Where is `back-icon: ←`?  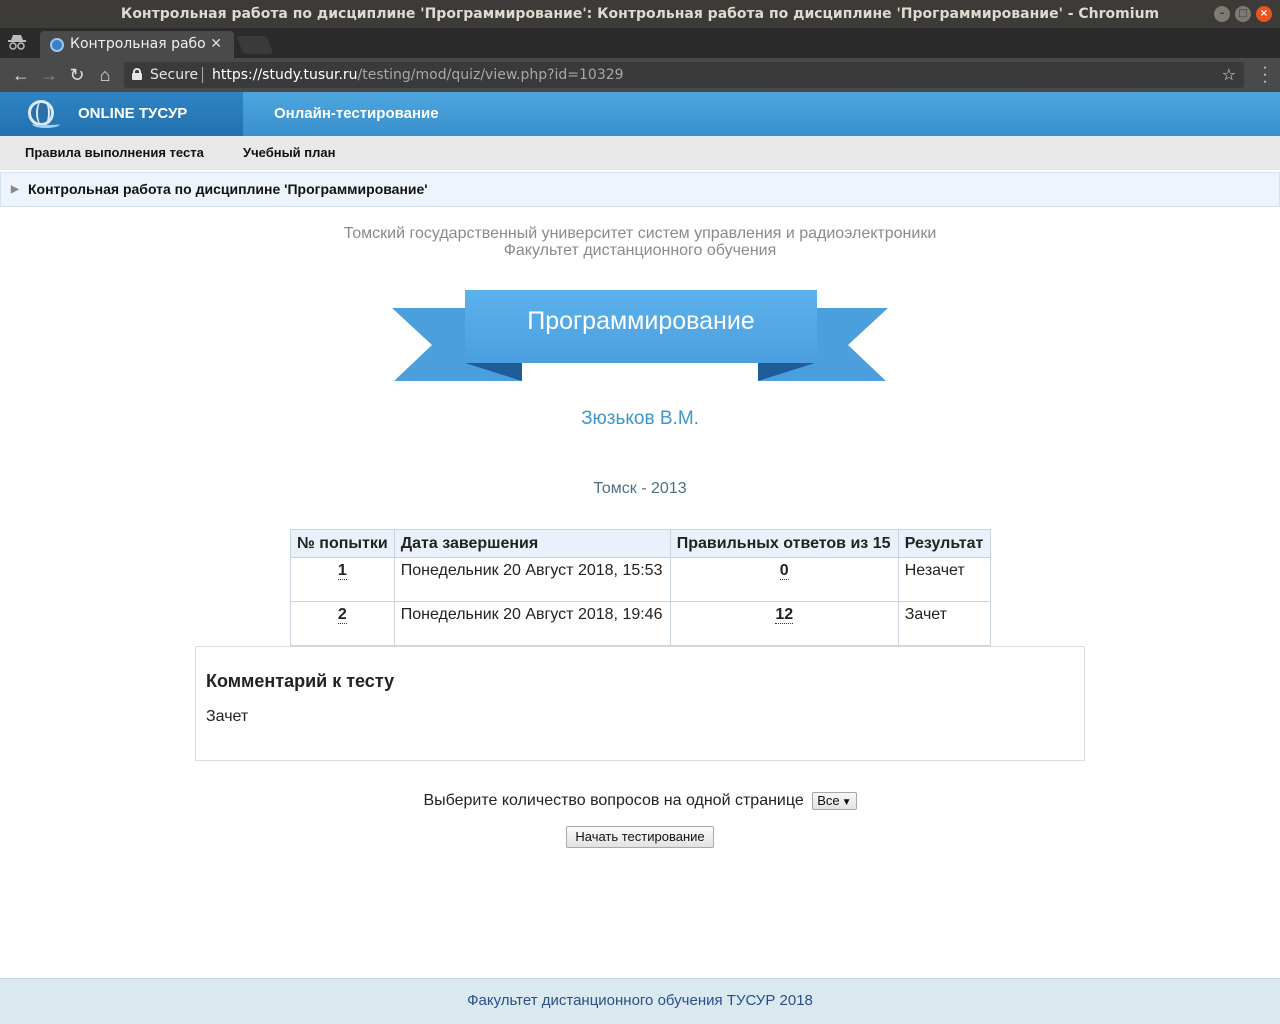
back-icon: ← is located at coordinates (21, 75).